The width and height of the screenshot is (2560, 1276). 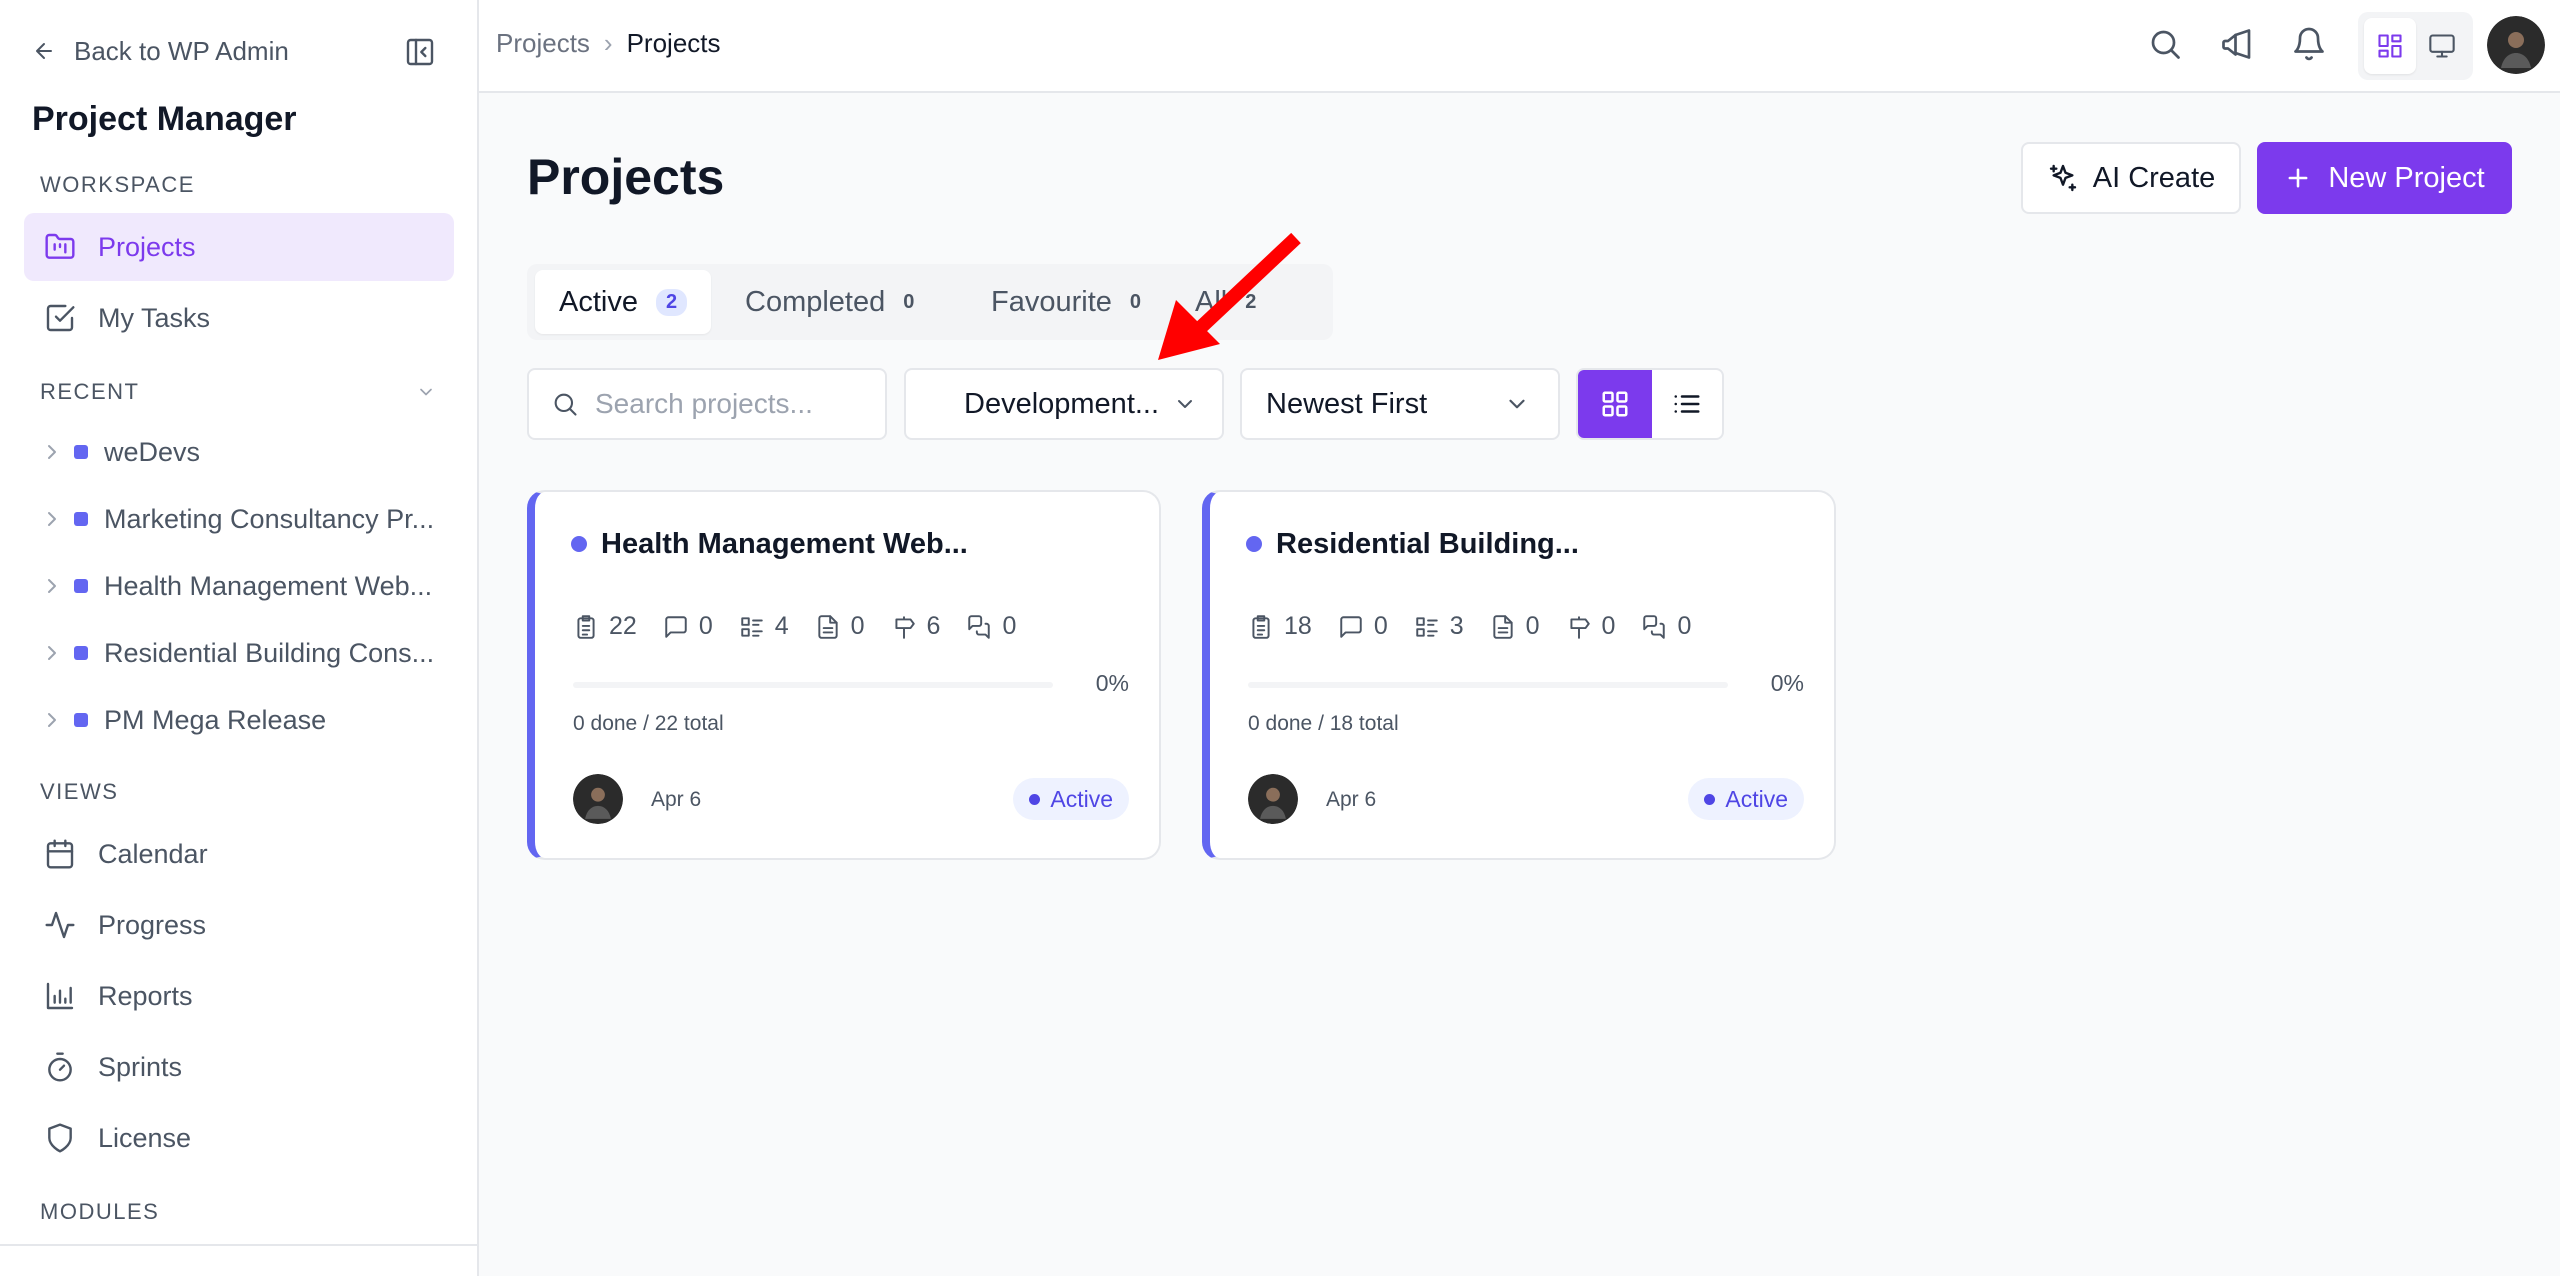 I want to click on bar-chart-icon, so click(x=60, y=996).